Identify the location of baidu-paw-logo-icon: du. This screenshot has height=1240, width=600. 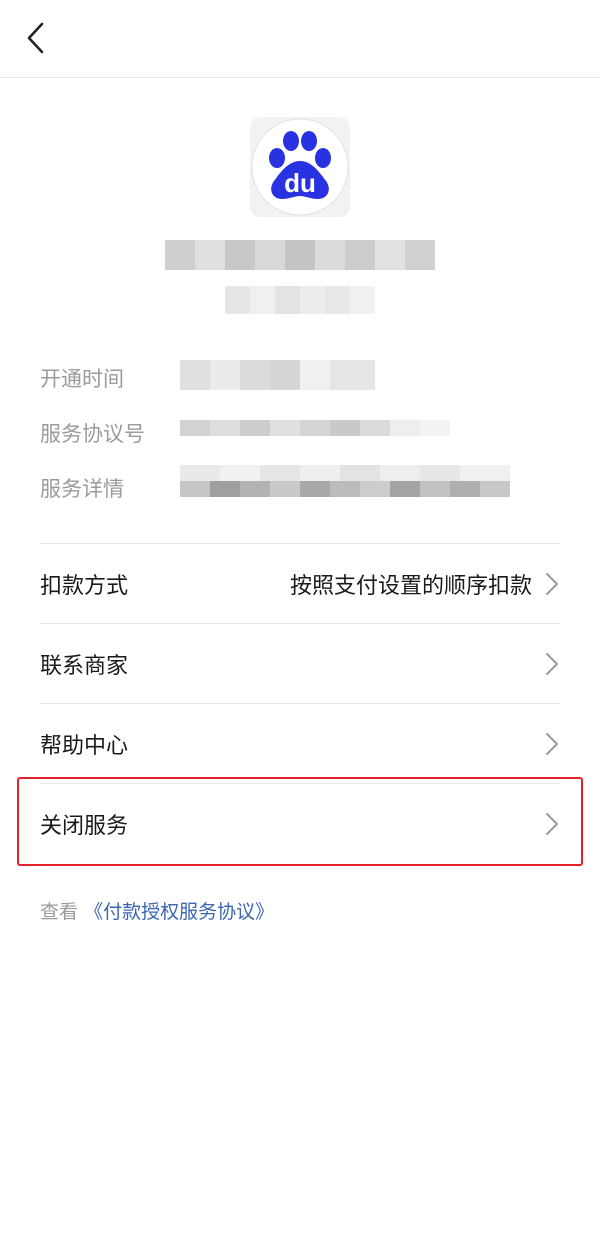
(300, 167).